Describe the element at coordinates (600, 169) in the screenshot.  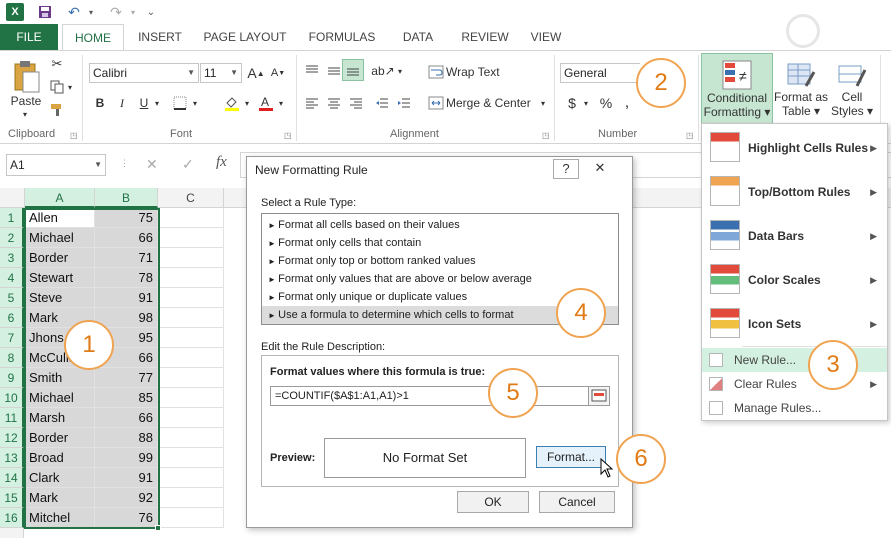
I see `close-button: ✕` at that location.